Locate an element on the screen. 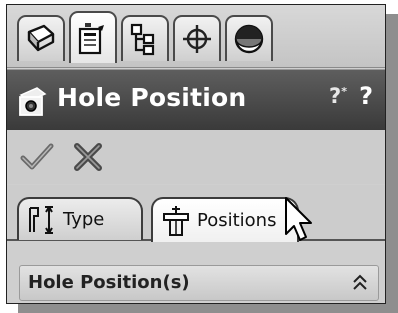 The height and width of the screenshot is (313, 398). ok-button is located at coordinates (37, 156).